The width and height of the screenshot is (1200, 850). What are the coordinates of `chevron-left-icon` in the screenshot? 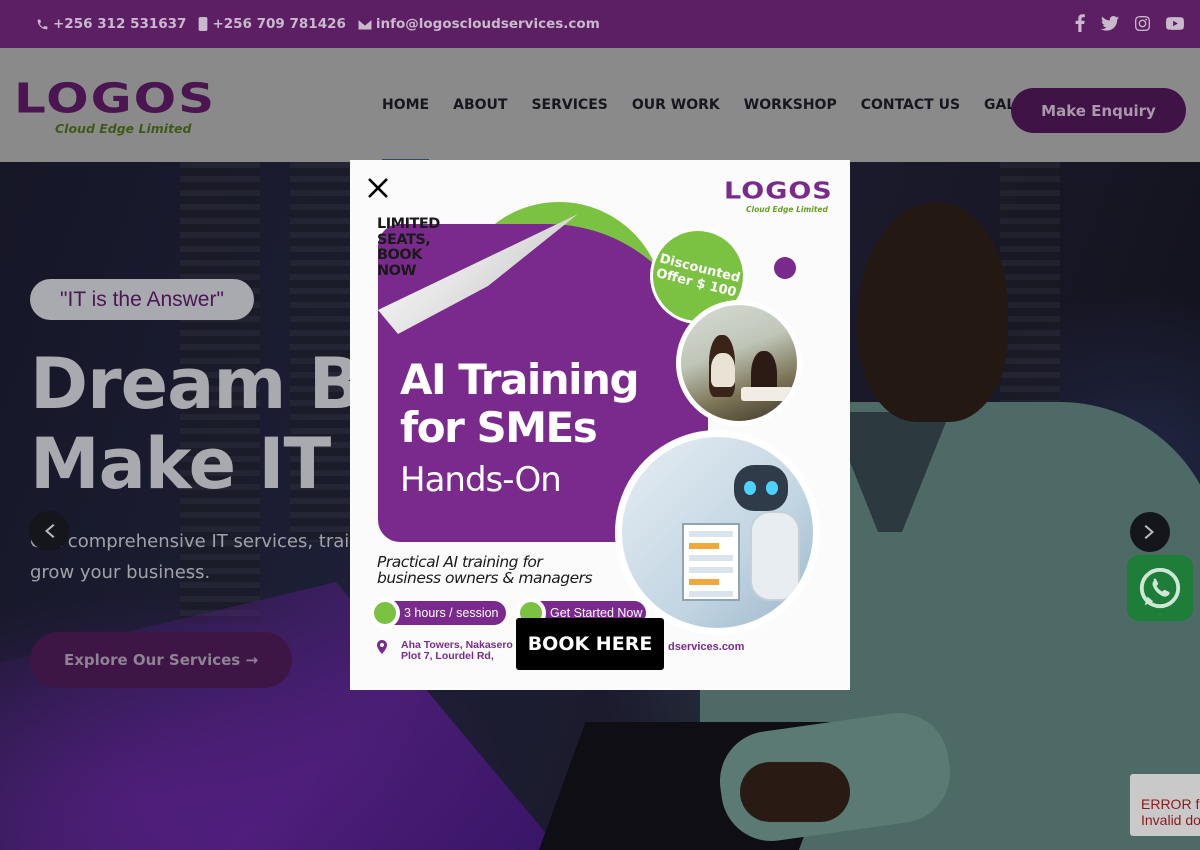 It's located at (50, 531).